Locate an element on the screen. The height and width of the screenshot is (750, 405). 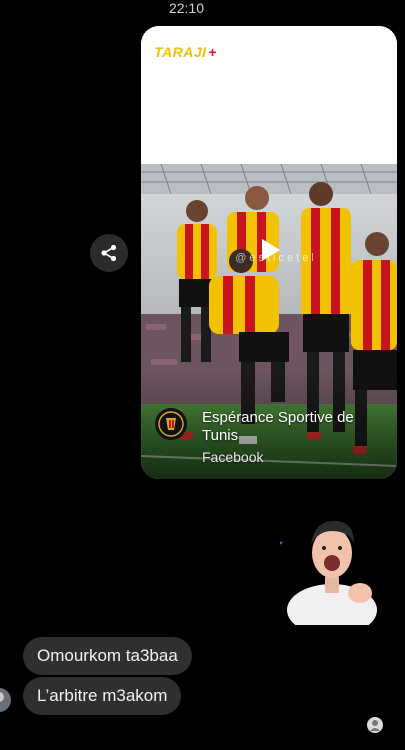
message-bubble: Omourkom ta3baa is located at coordinates (107, 656).